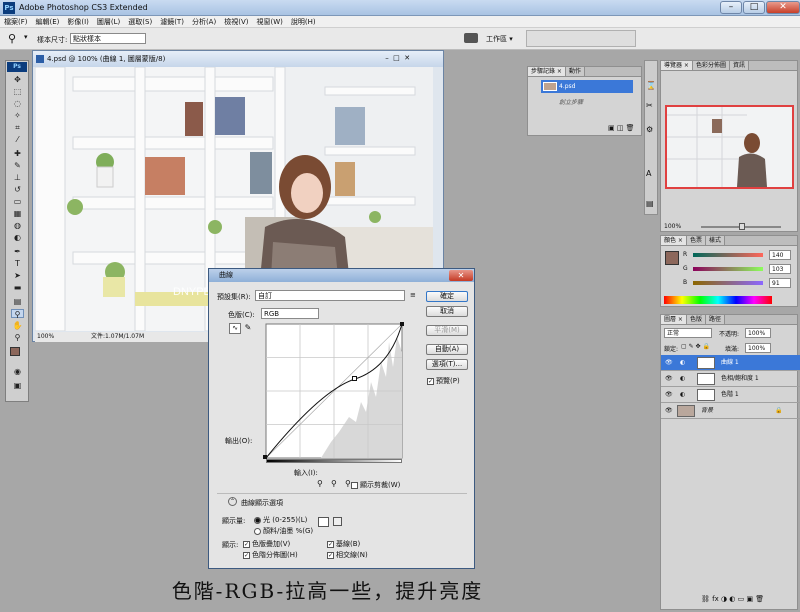  Describe the element at coordinates (780, 269) in the screenshot. I see `channel-g-value: 103` at that location.